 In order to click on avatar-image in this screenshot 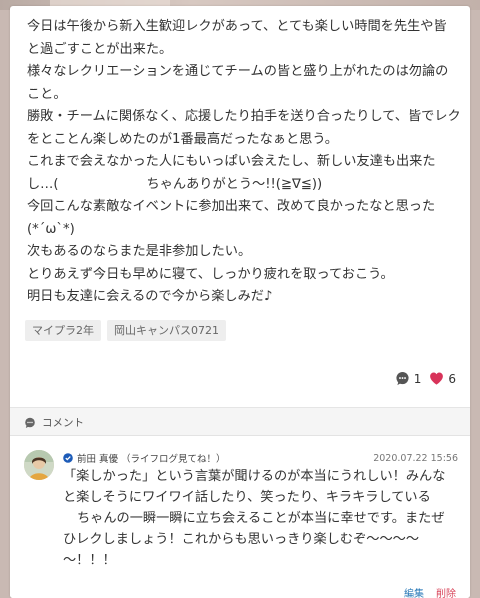, I will do `click(39, 465)`.